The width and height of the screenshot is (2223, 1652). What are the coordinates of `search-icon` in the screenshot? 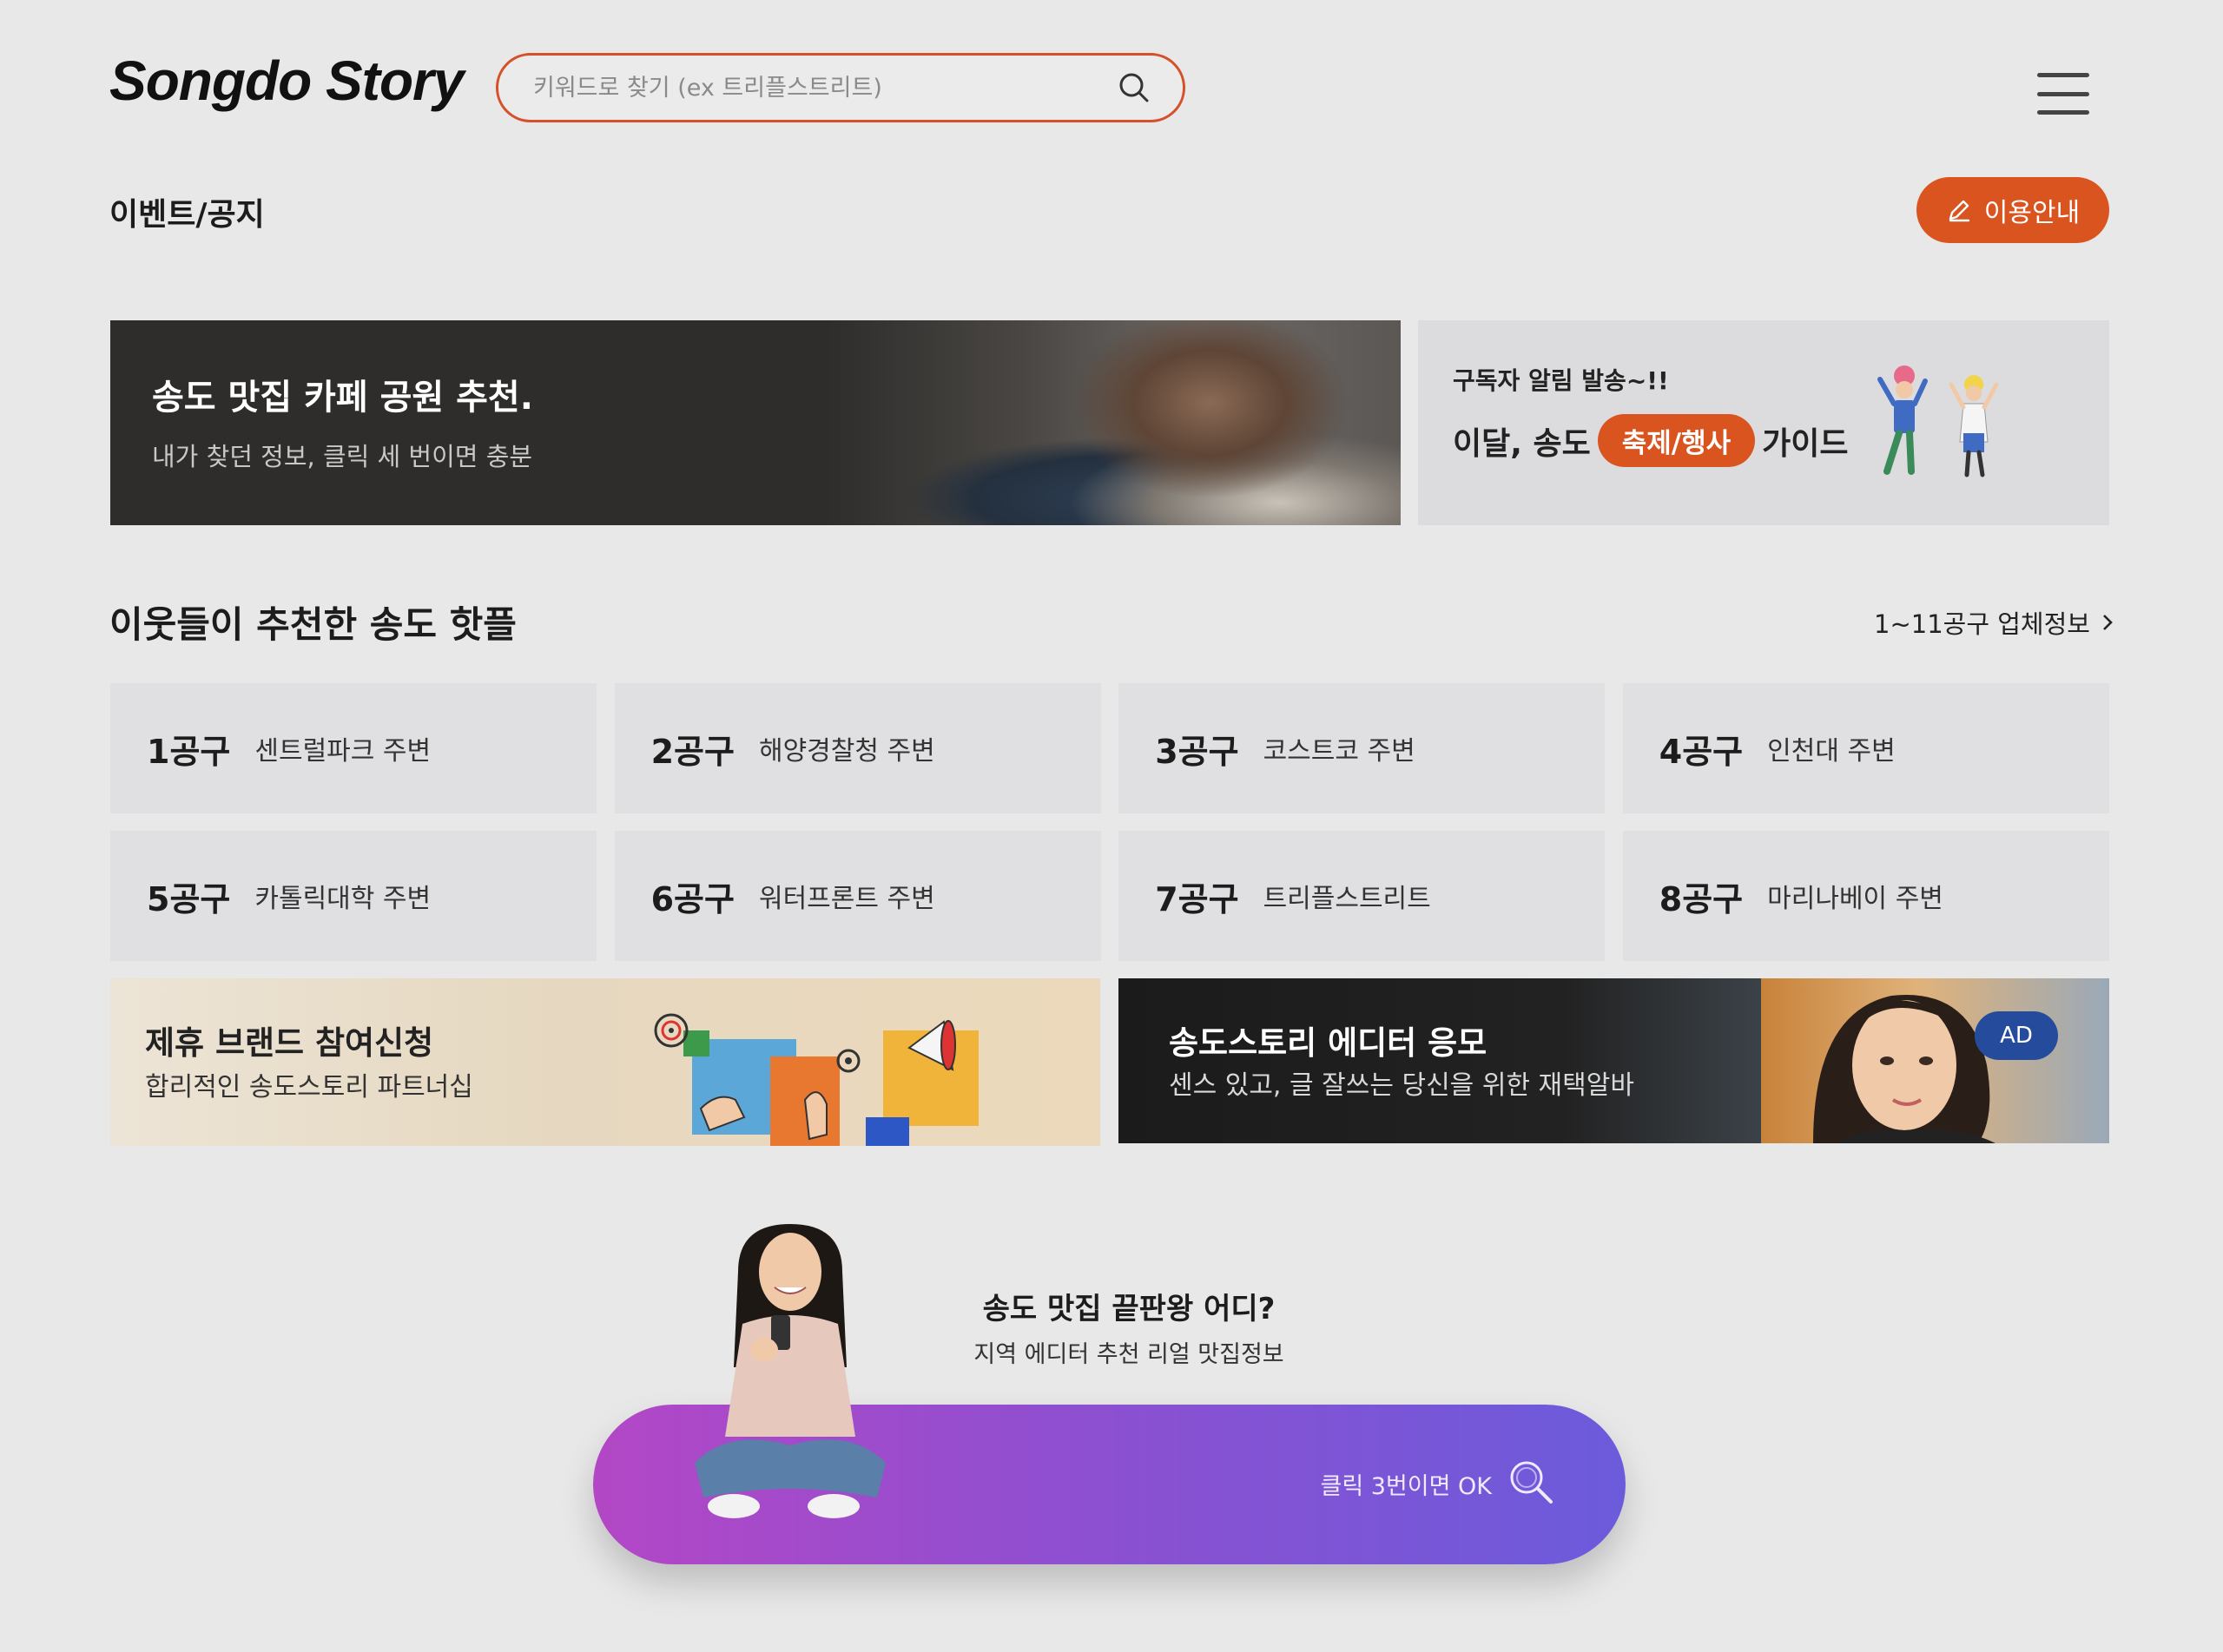 It's located at (1134, 87).